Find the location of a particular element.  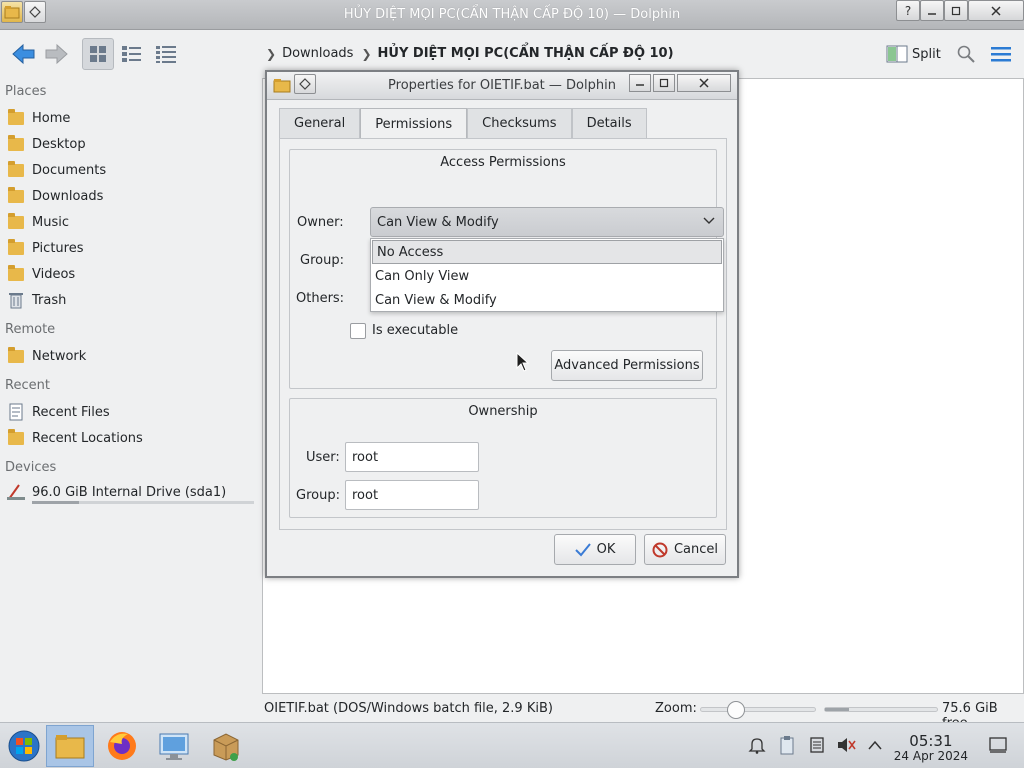

taskbar-firefox is located at coordinates (122, 746).